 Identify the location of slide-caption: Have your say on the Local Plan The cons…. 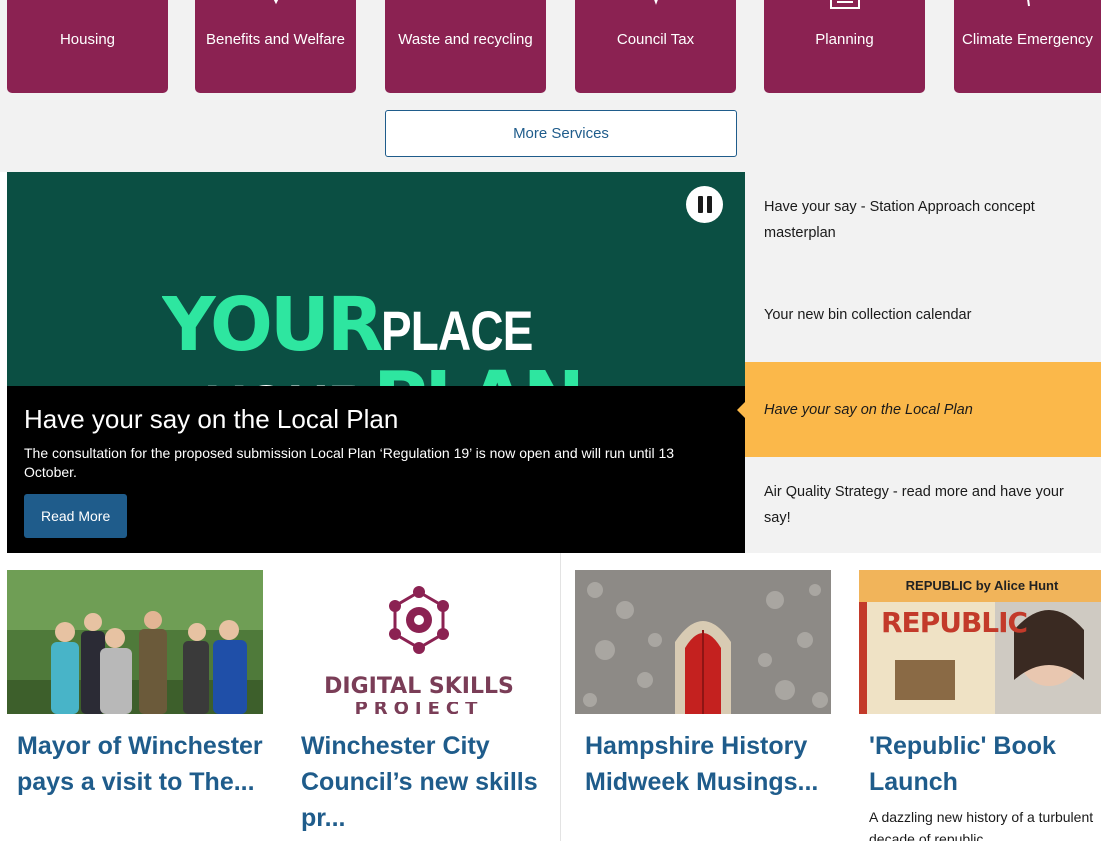
(376, 469).